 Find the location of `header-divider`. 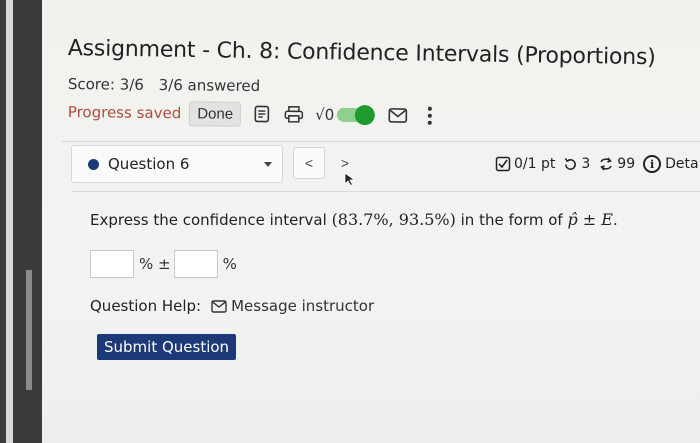

header-divider is located at coordinates (381, 141).